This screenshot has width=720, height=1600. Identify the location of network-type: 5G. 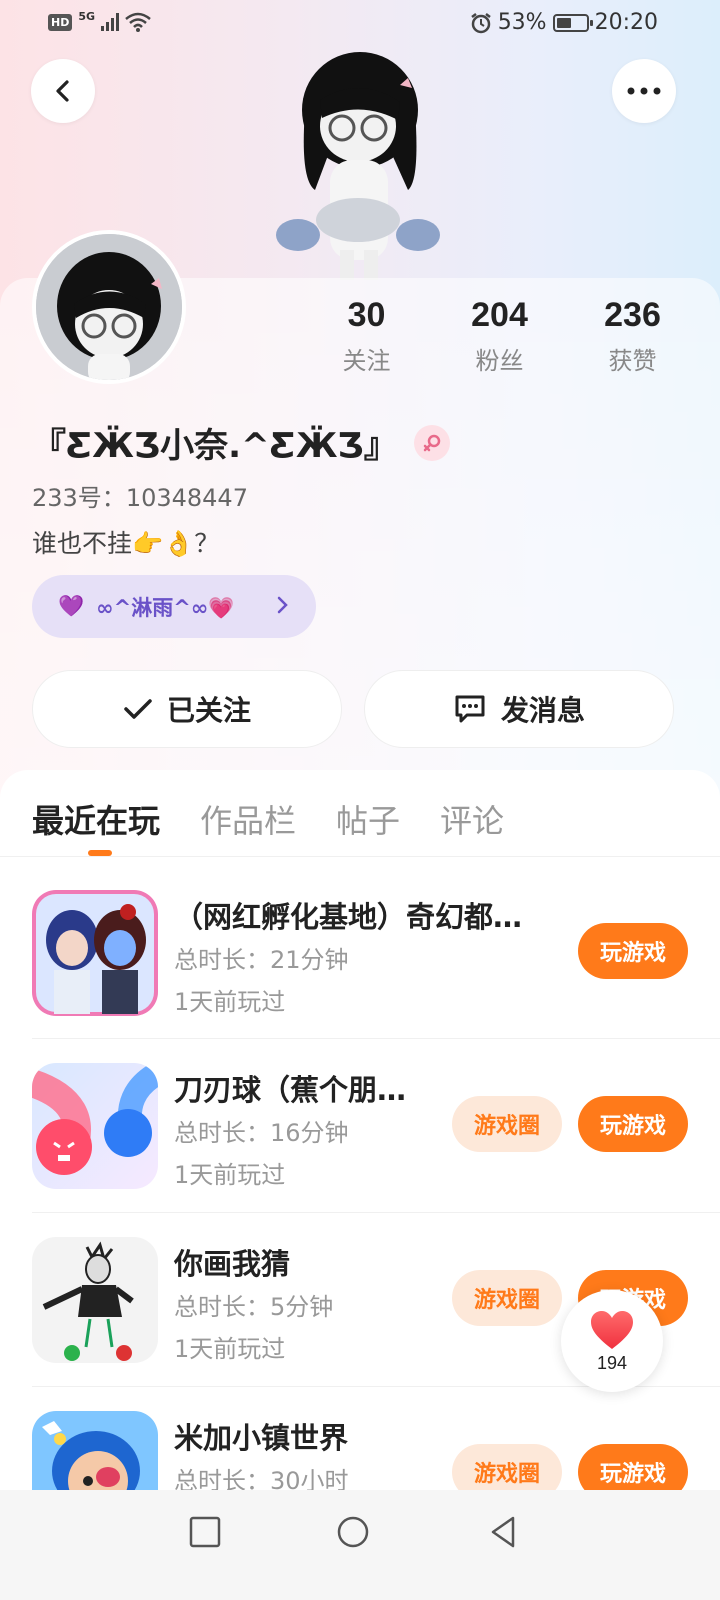
(87, 16).